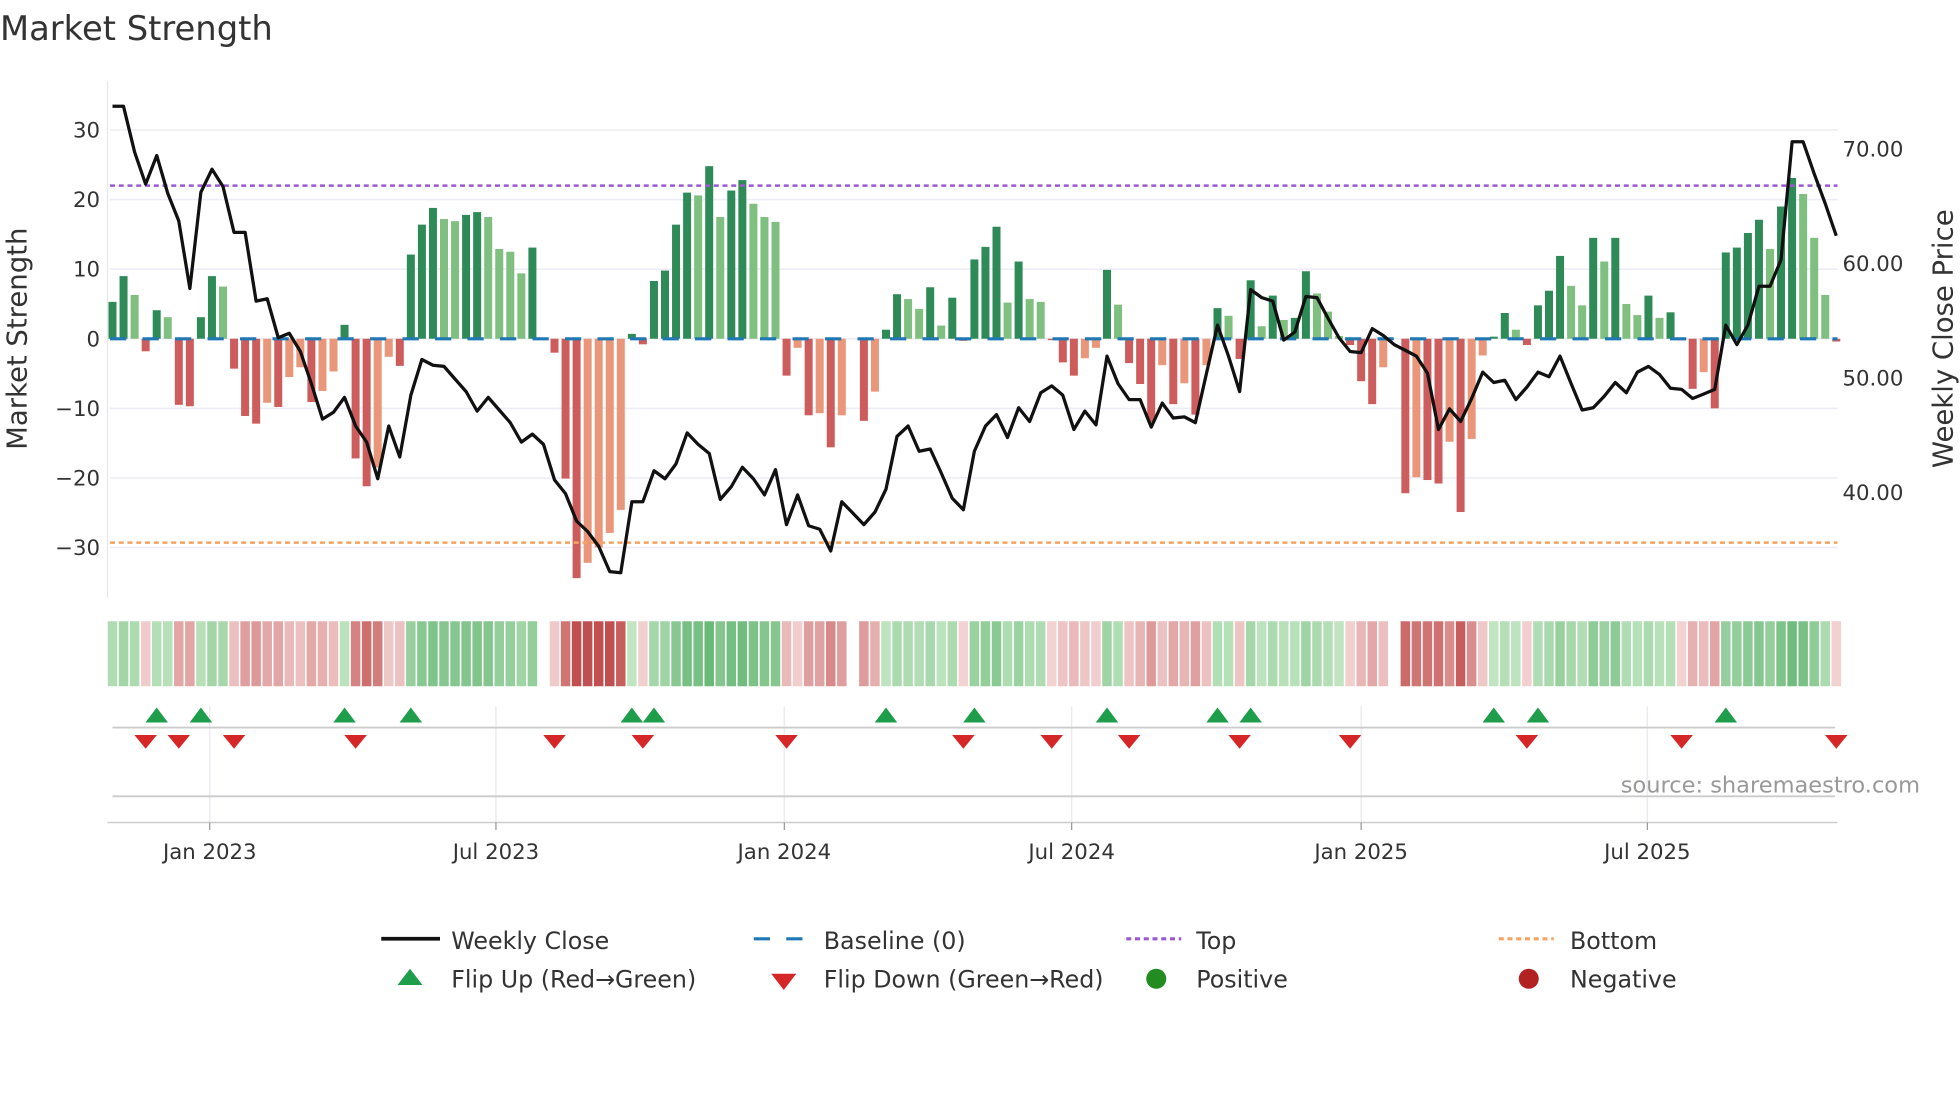 This screenshot has width=1960, height=1106. I want to click on legend-label: Flip Up (Red→Green), so click(573, 980).